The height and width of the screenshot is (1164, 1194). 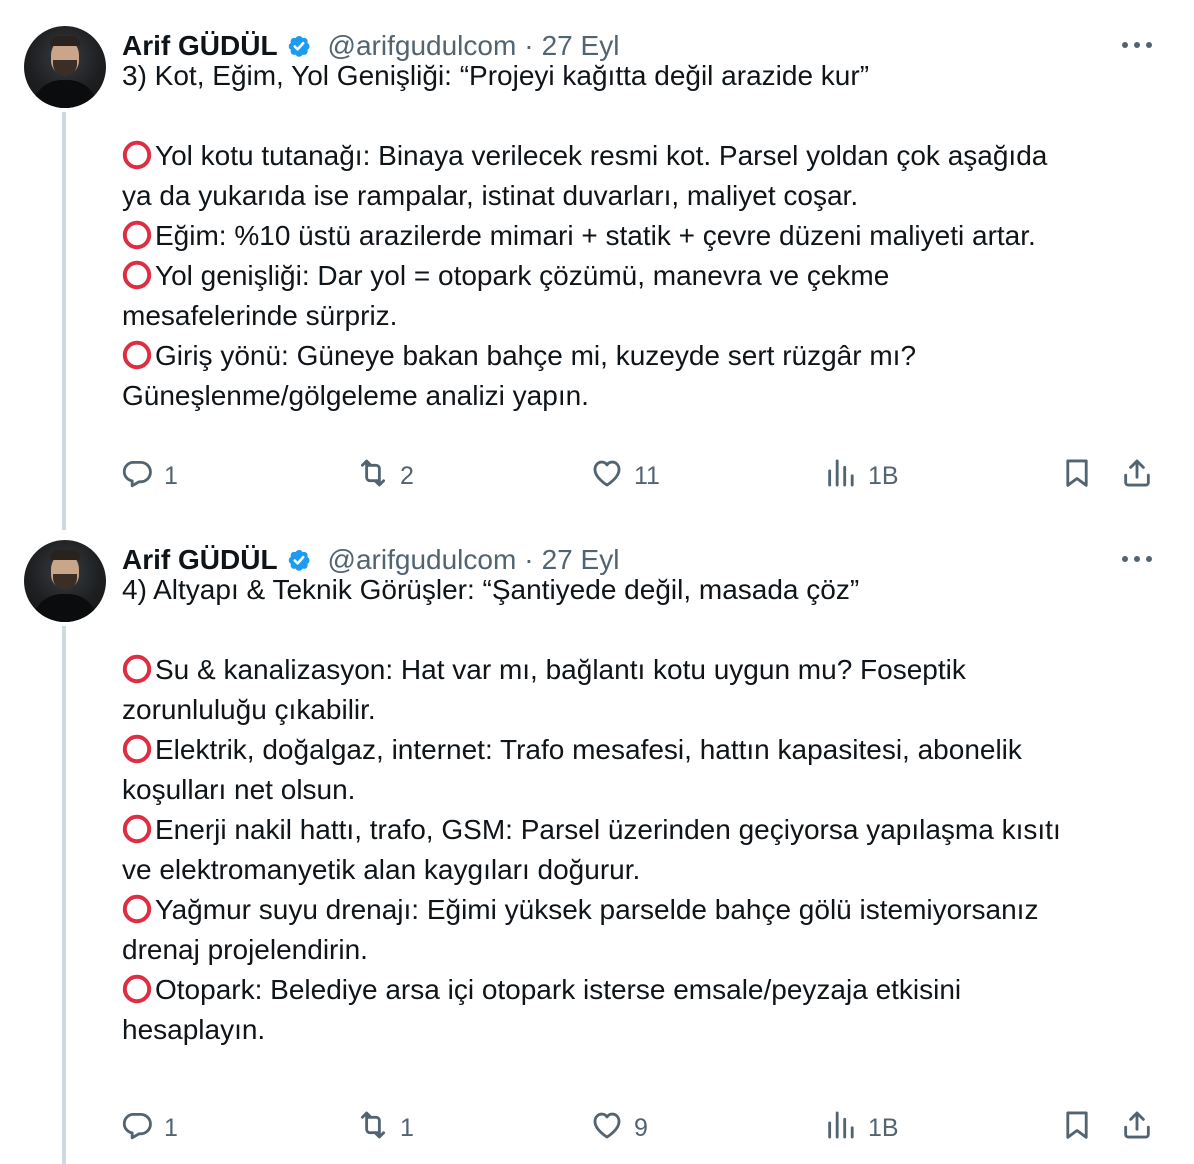 I want to click on tweet-text-line: drenaj projelendirin., so click(x=642, y=950).